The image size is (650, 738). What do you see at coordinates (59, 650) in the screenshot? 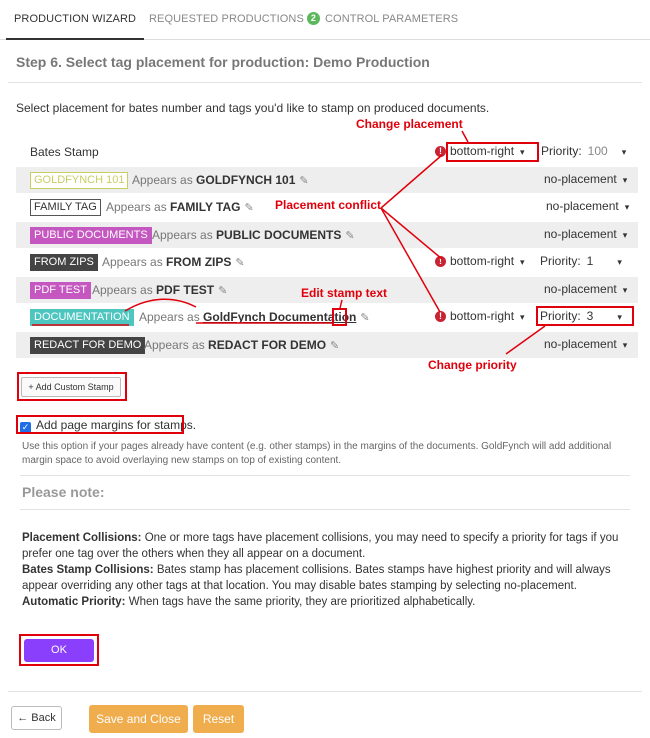
I see `annotation-box-ok` at bounding box center [59, 650].